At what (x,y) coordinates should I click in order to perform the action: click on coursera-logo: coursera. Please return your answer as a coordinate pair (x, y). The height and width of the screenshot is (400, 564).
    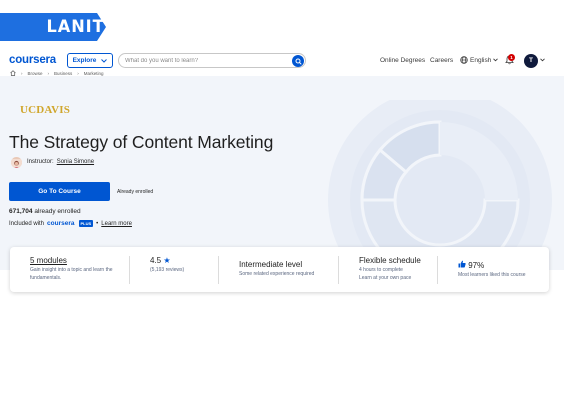
    Looking at the image, I should click on (32, 60).